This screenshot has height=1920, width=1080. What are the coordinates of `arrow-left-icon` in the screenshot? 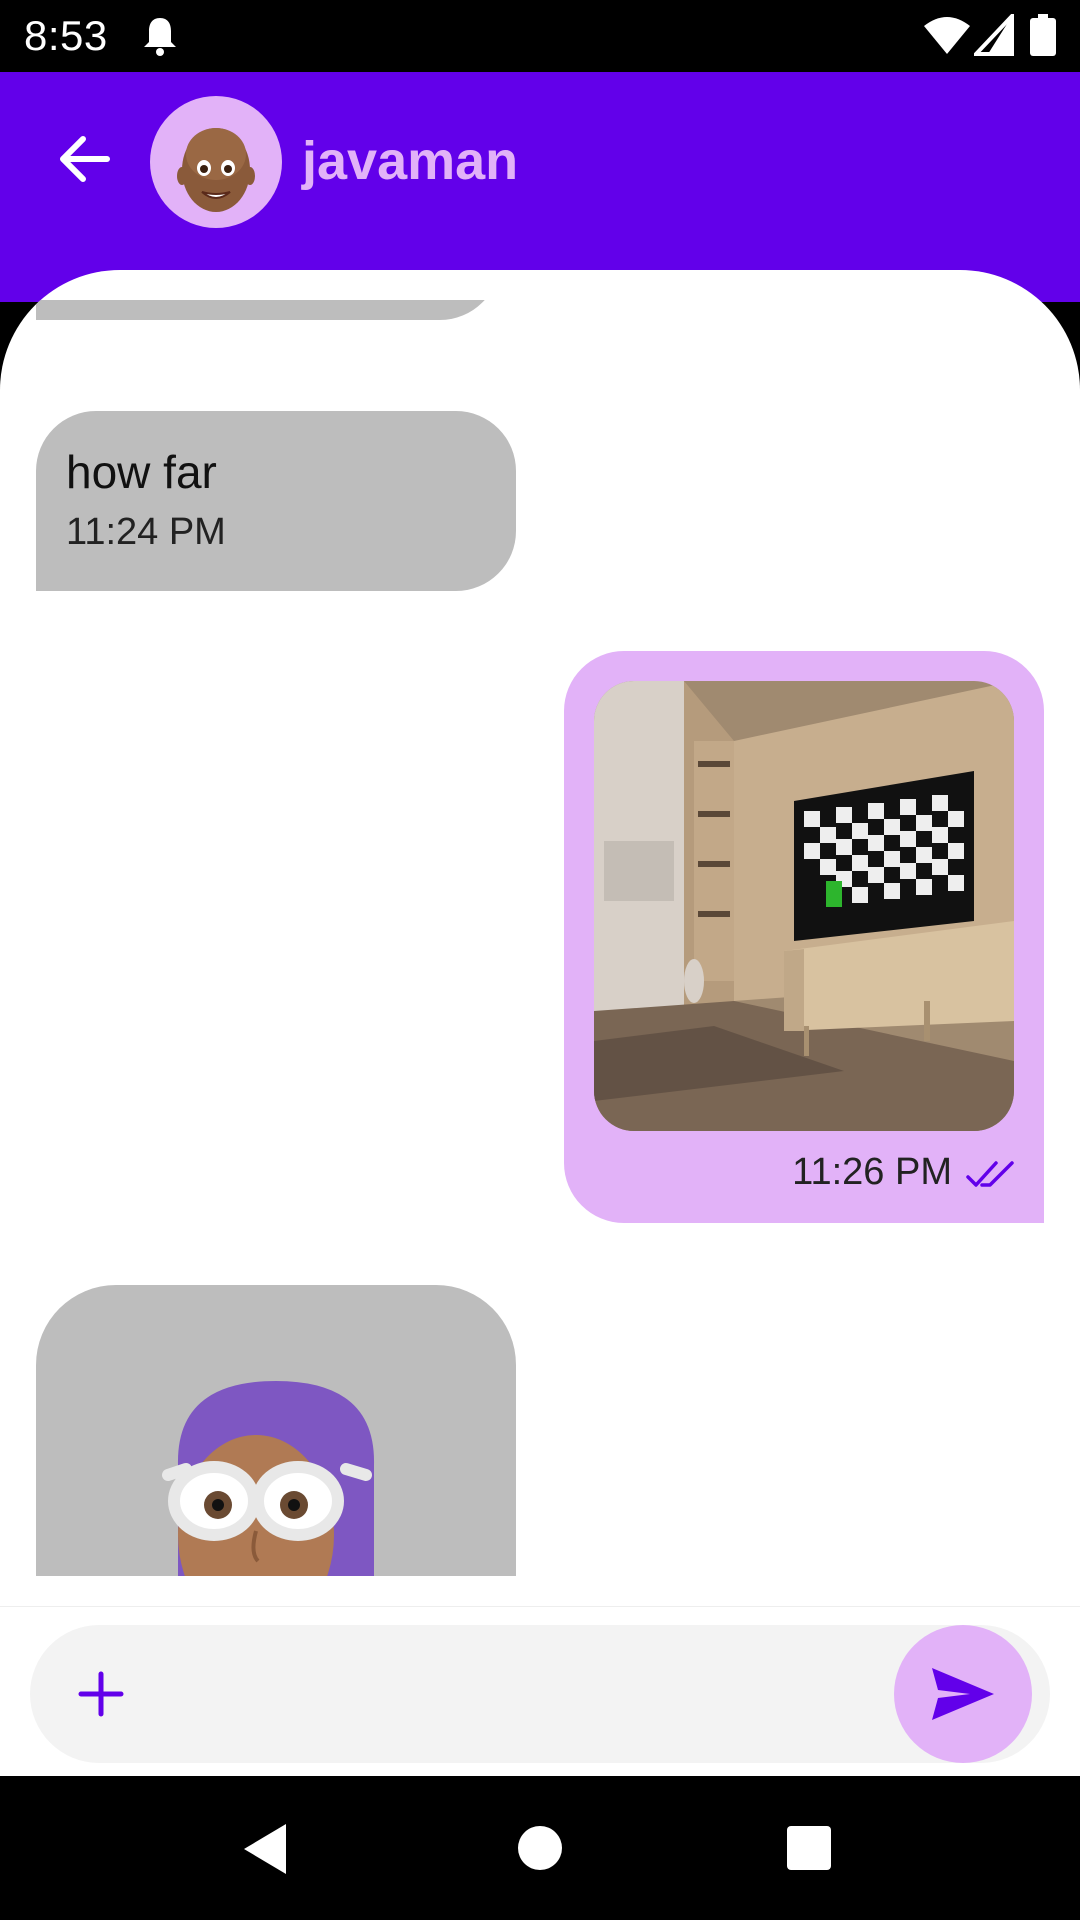 It's located at (85, 159).